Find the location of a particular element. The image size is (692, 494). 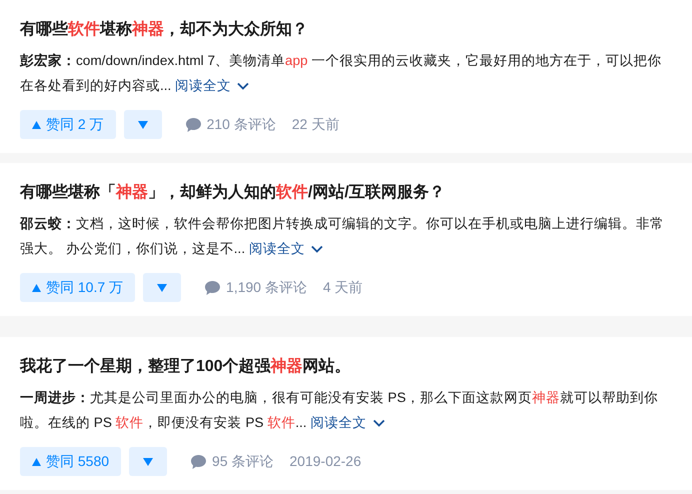

question-title: 我花了一个星期，整理了100个超强神器网站。 is located at coordinates (346, 367).